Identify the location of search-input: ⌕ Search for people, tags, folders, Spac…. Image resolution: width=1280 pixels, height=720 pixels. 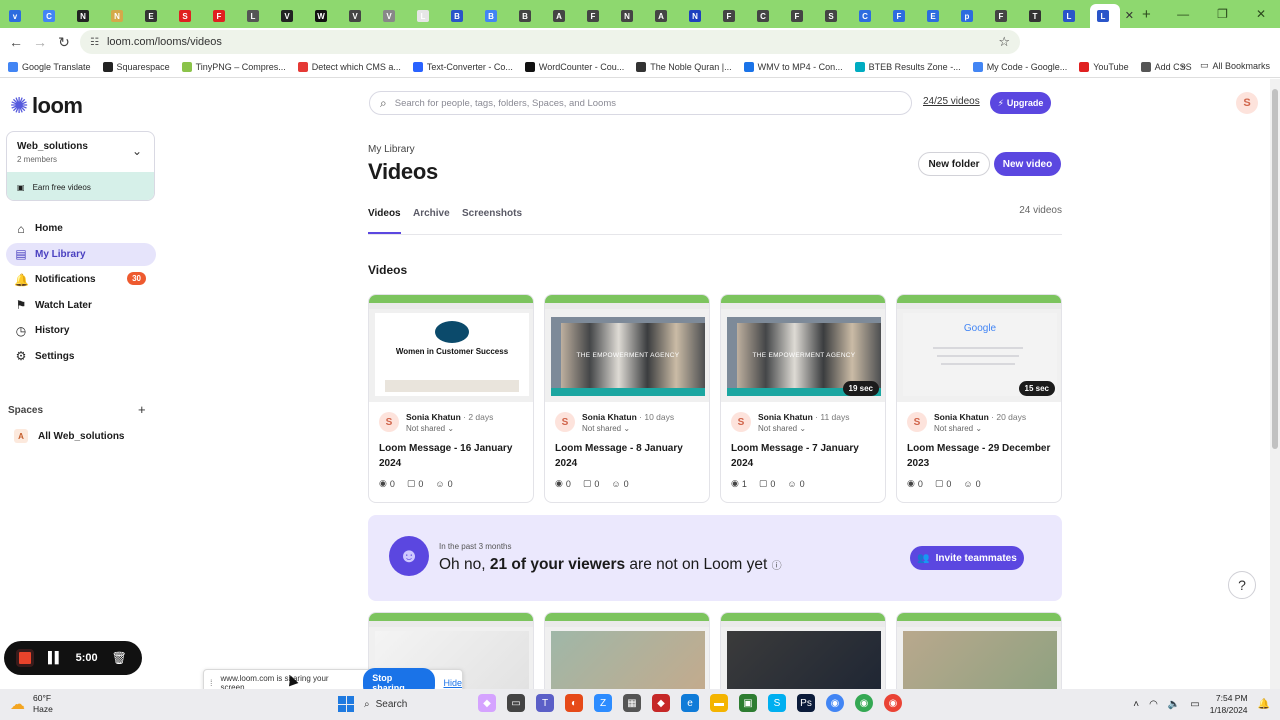
(640, 103).